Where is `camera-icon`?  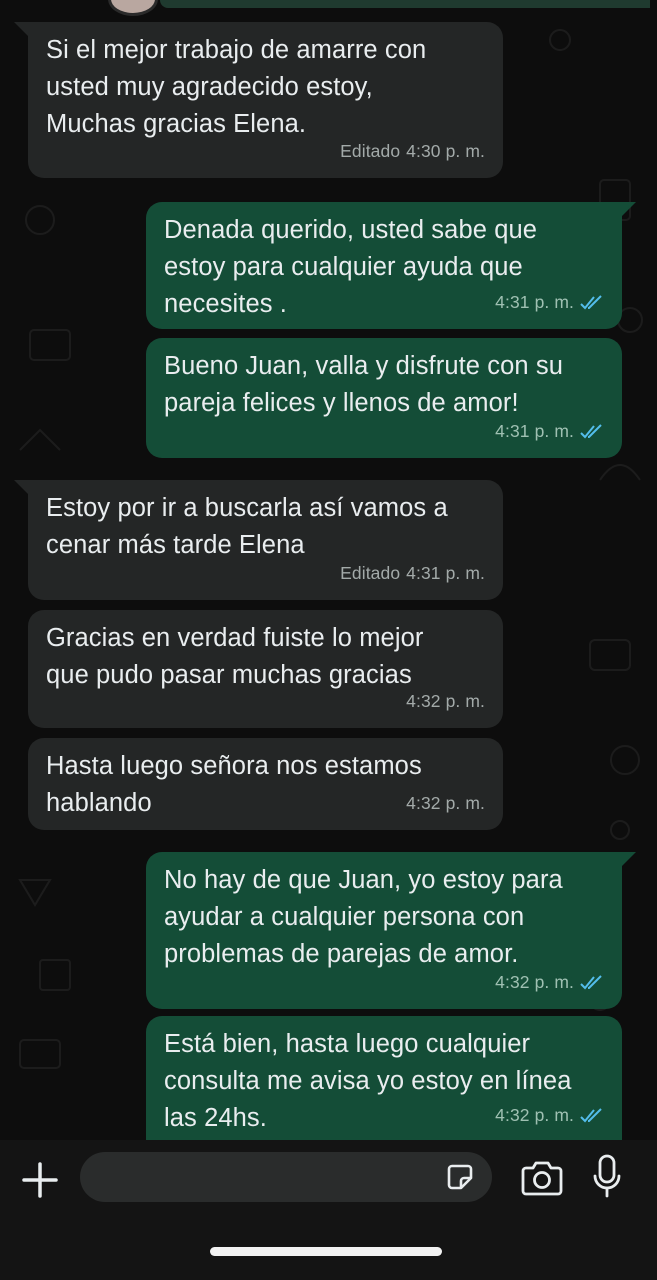
camera-icon is located at coordinates (542, 1178).